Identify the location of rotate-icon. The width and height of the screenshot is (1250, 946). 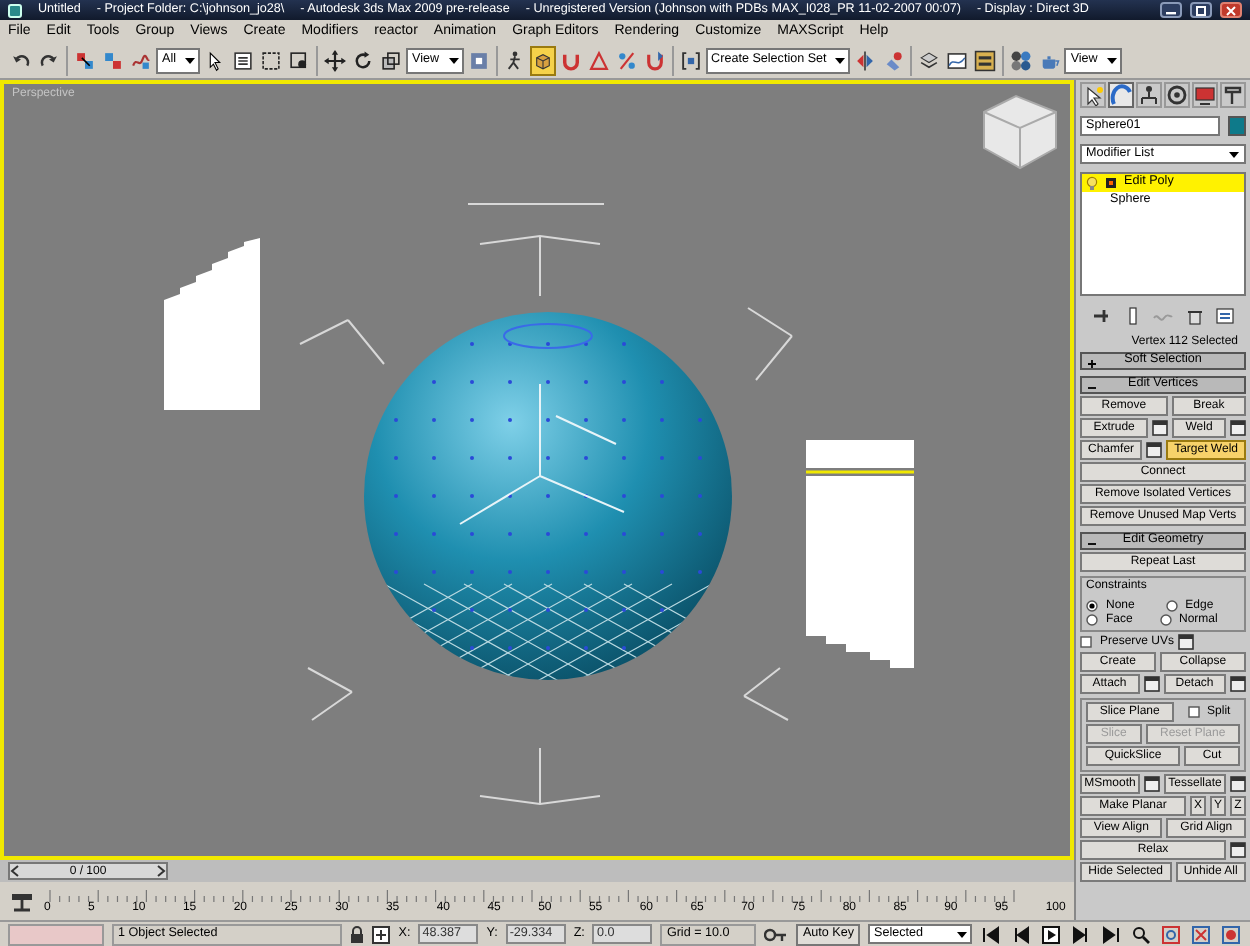
(363, 60).